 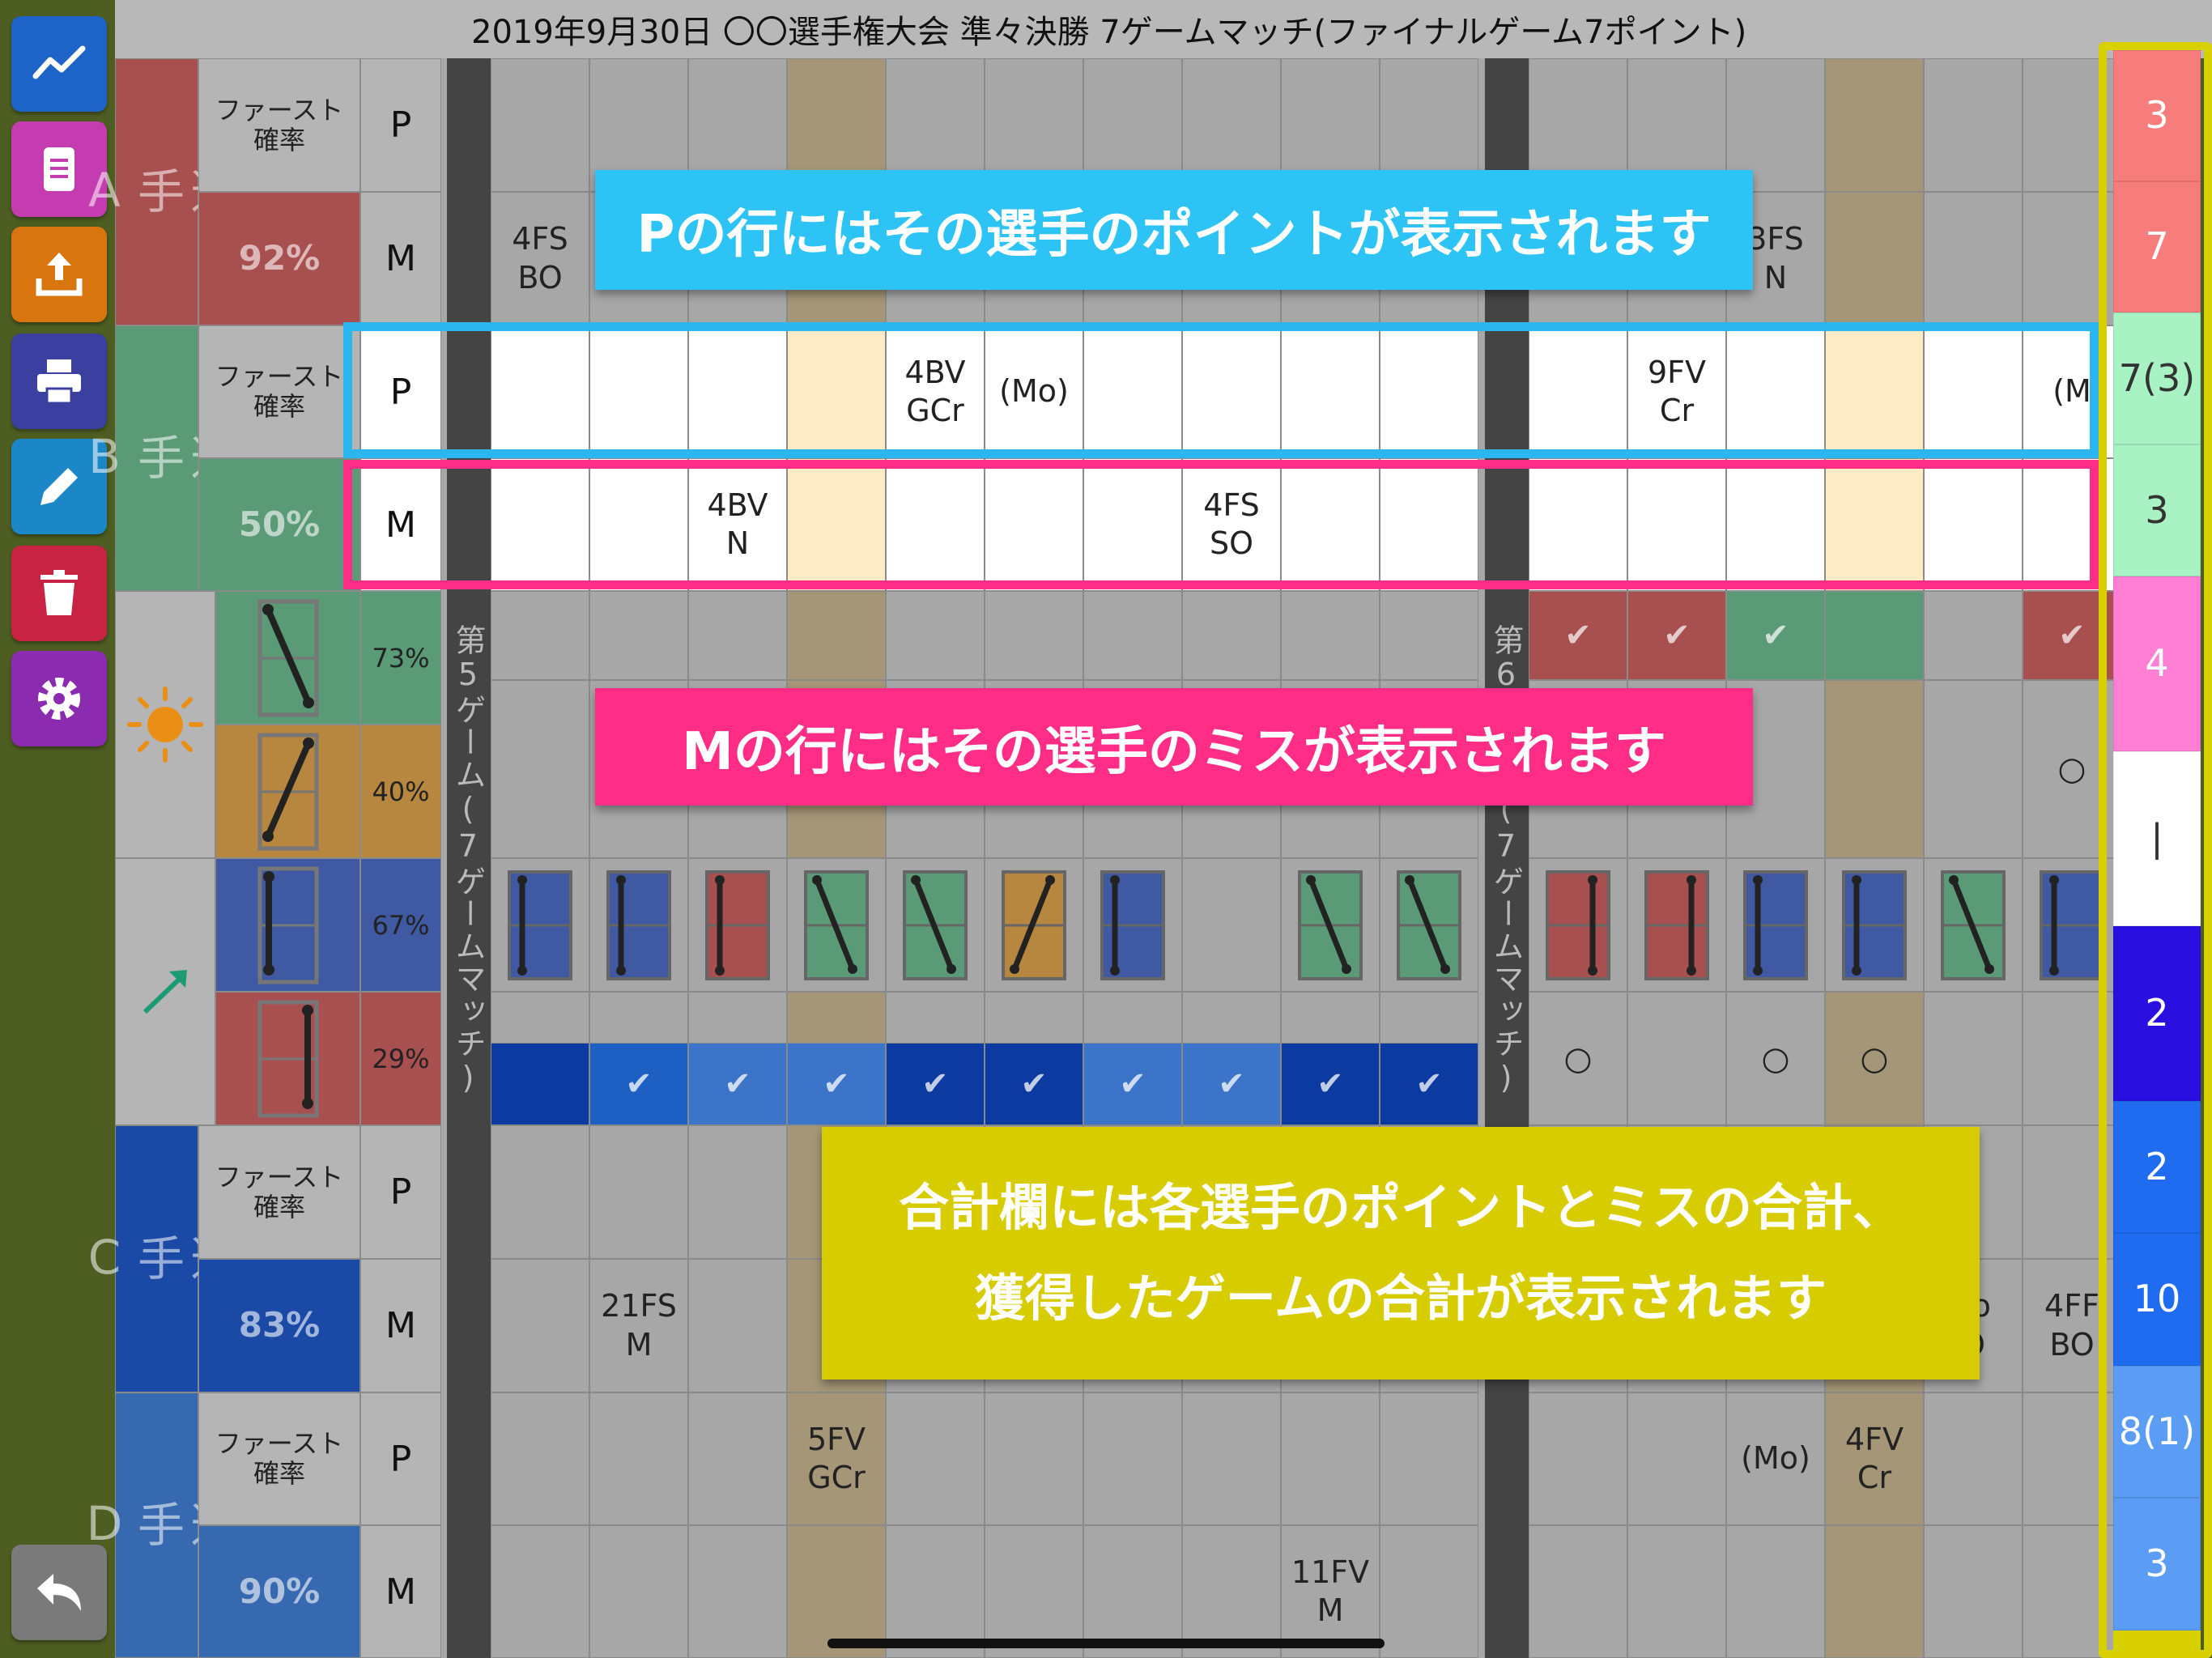 I want to click on back-button, so click(x=59, y=1592).